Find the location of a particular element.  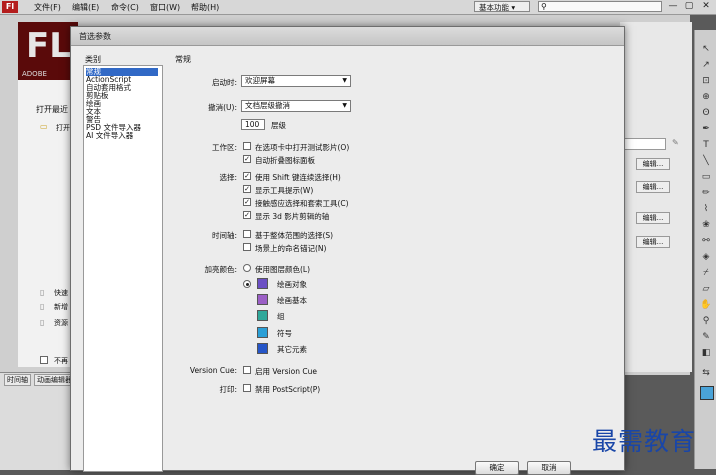

shift-select-checkbox: ✓ is located at coordinates (247, 176).